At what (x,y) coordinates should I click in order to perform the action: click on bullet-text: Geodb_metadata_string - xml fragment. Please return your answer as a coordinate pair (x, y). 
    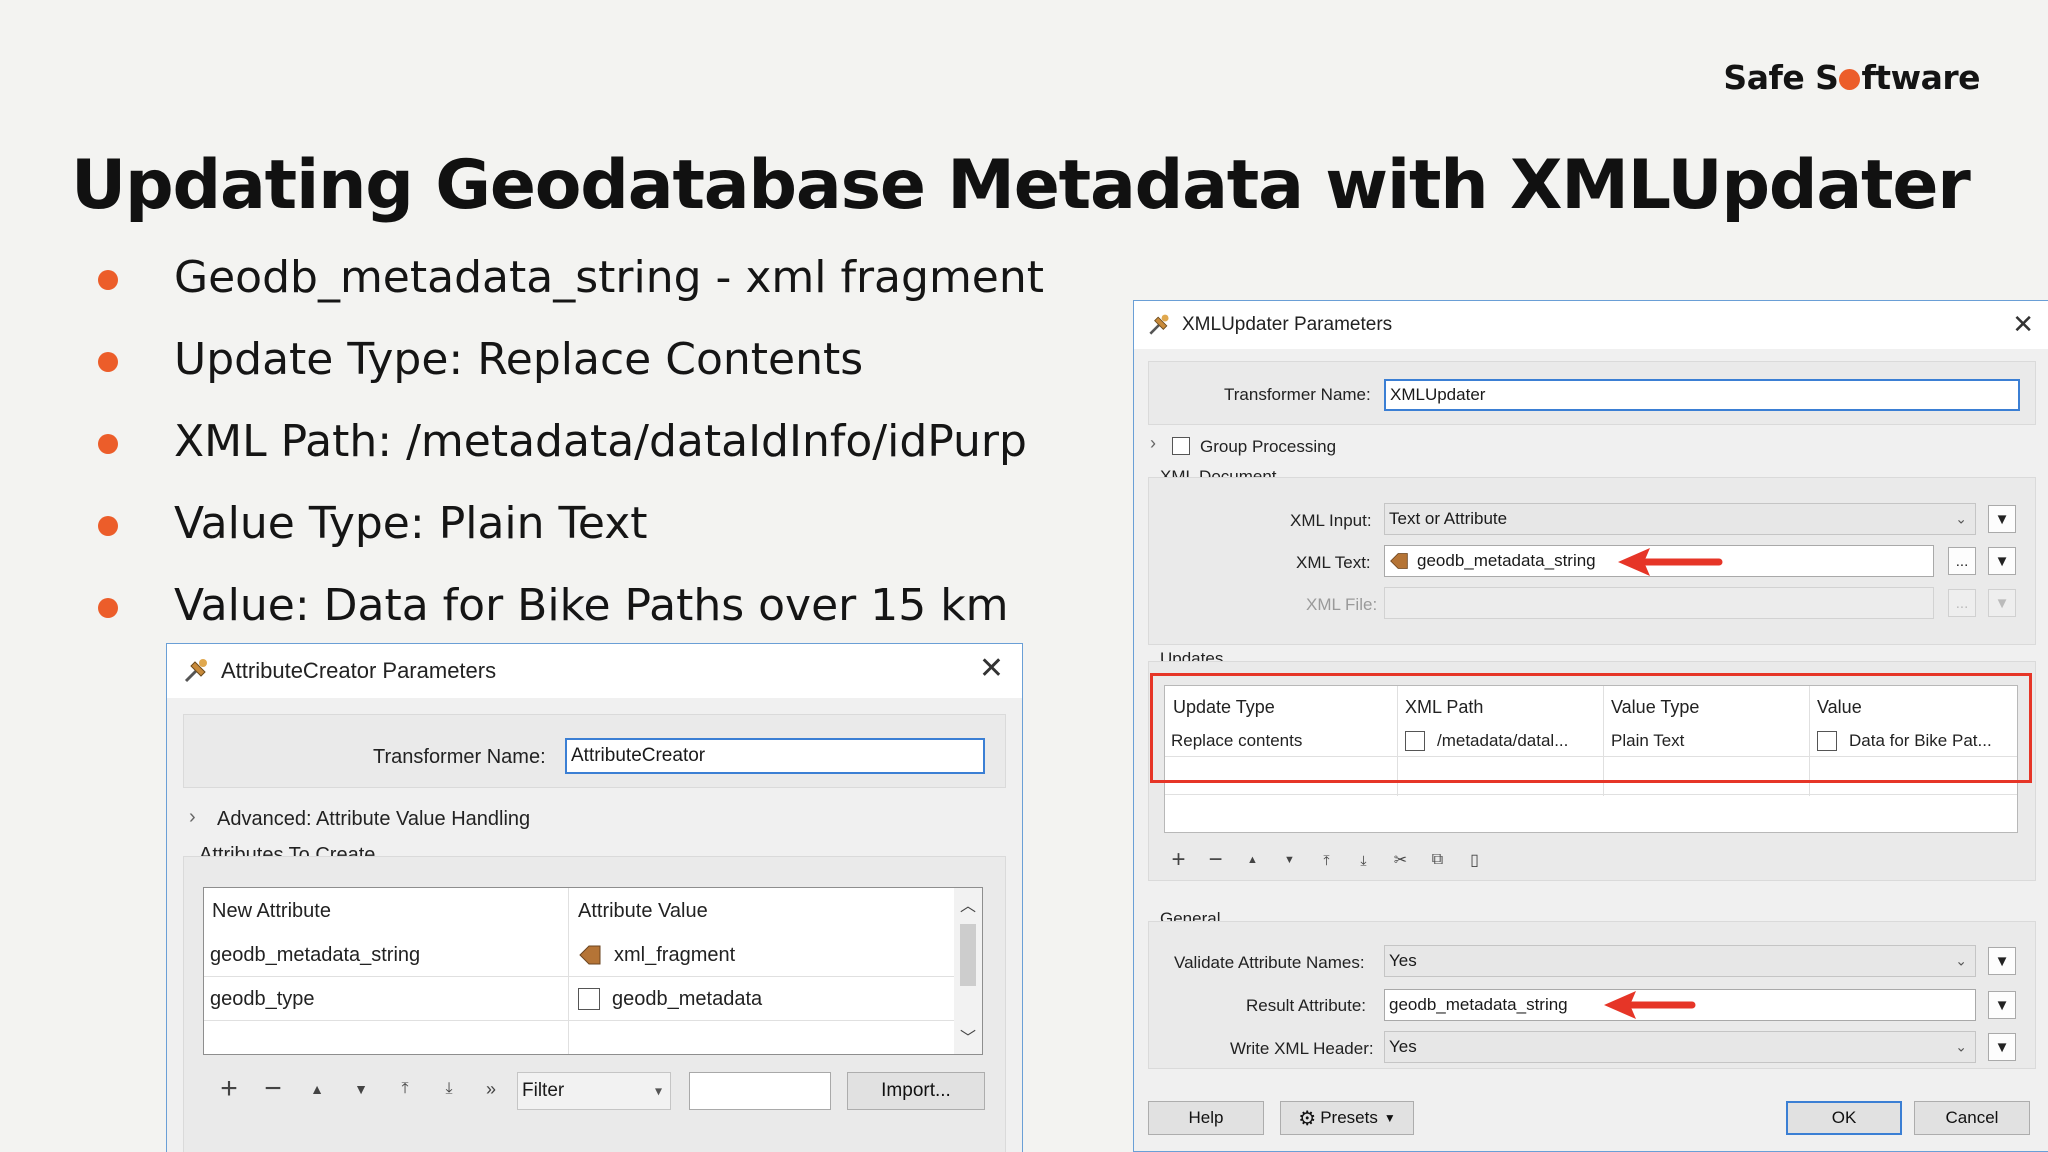
    Looking at the image, I should click on (609, 277).